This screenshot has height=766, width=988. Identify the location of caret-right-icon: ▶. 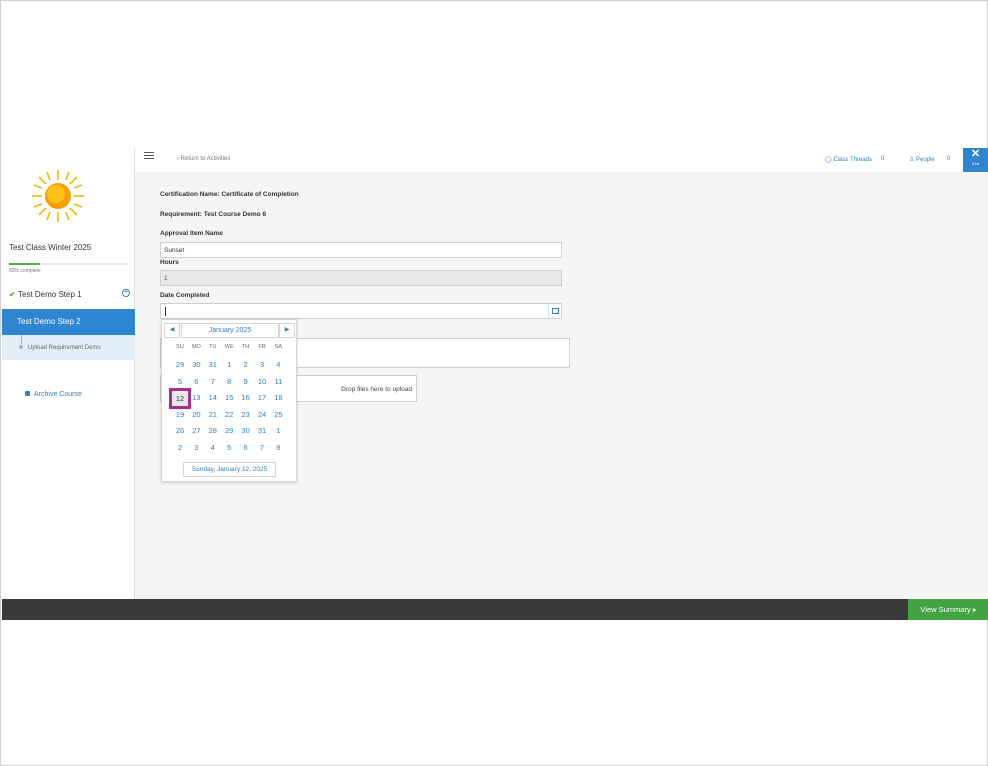
(287, 330).